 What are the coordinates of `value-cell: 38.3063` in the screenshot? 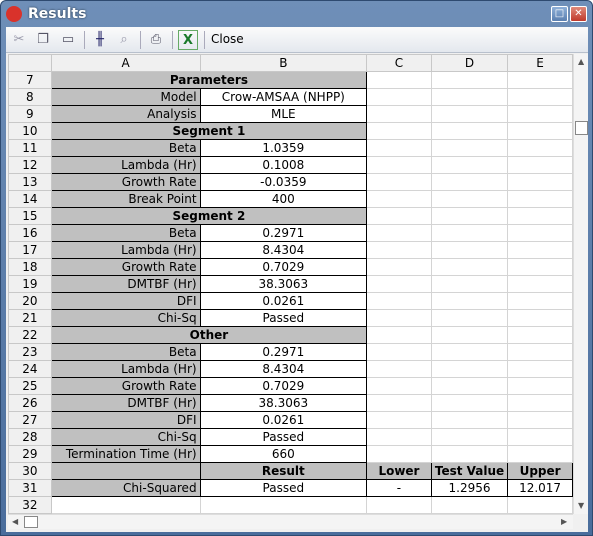 It's located at (283, 403).